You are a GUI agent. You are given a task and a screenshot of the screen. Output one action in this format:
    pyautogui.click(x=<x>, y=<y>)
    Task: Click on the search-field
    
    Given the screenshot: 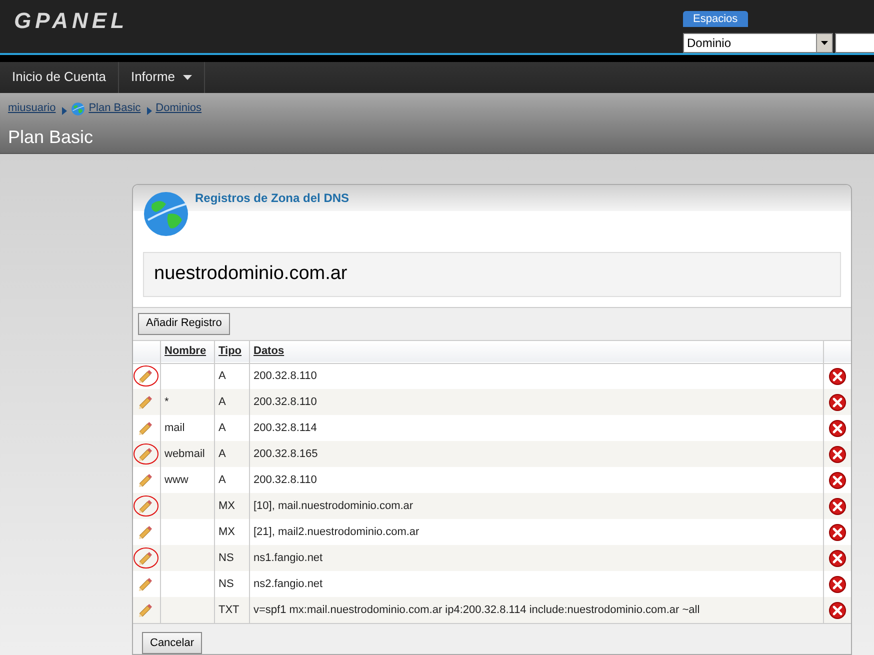 What is the action you would take?
    pyautogui.click(x=854, y=43)
    